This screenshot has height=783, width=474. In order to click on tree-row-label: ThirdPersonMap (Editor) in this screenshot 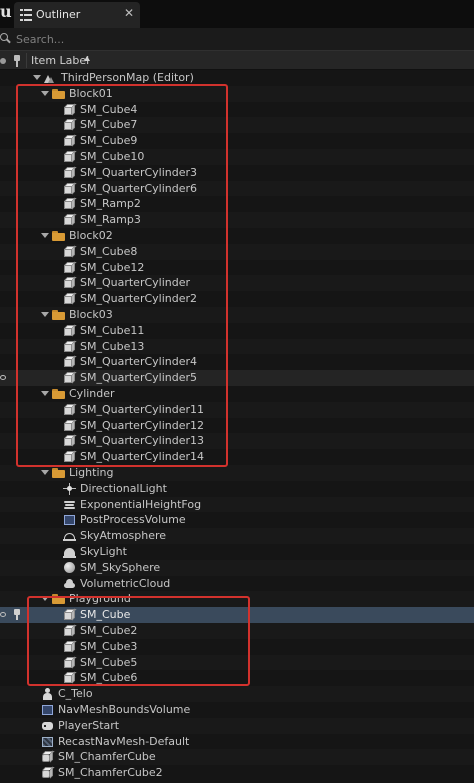, I will do `click(127, 77)`.